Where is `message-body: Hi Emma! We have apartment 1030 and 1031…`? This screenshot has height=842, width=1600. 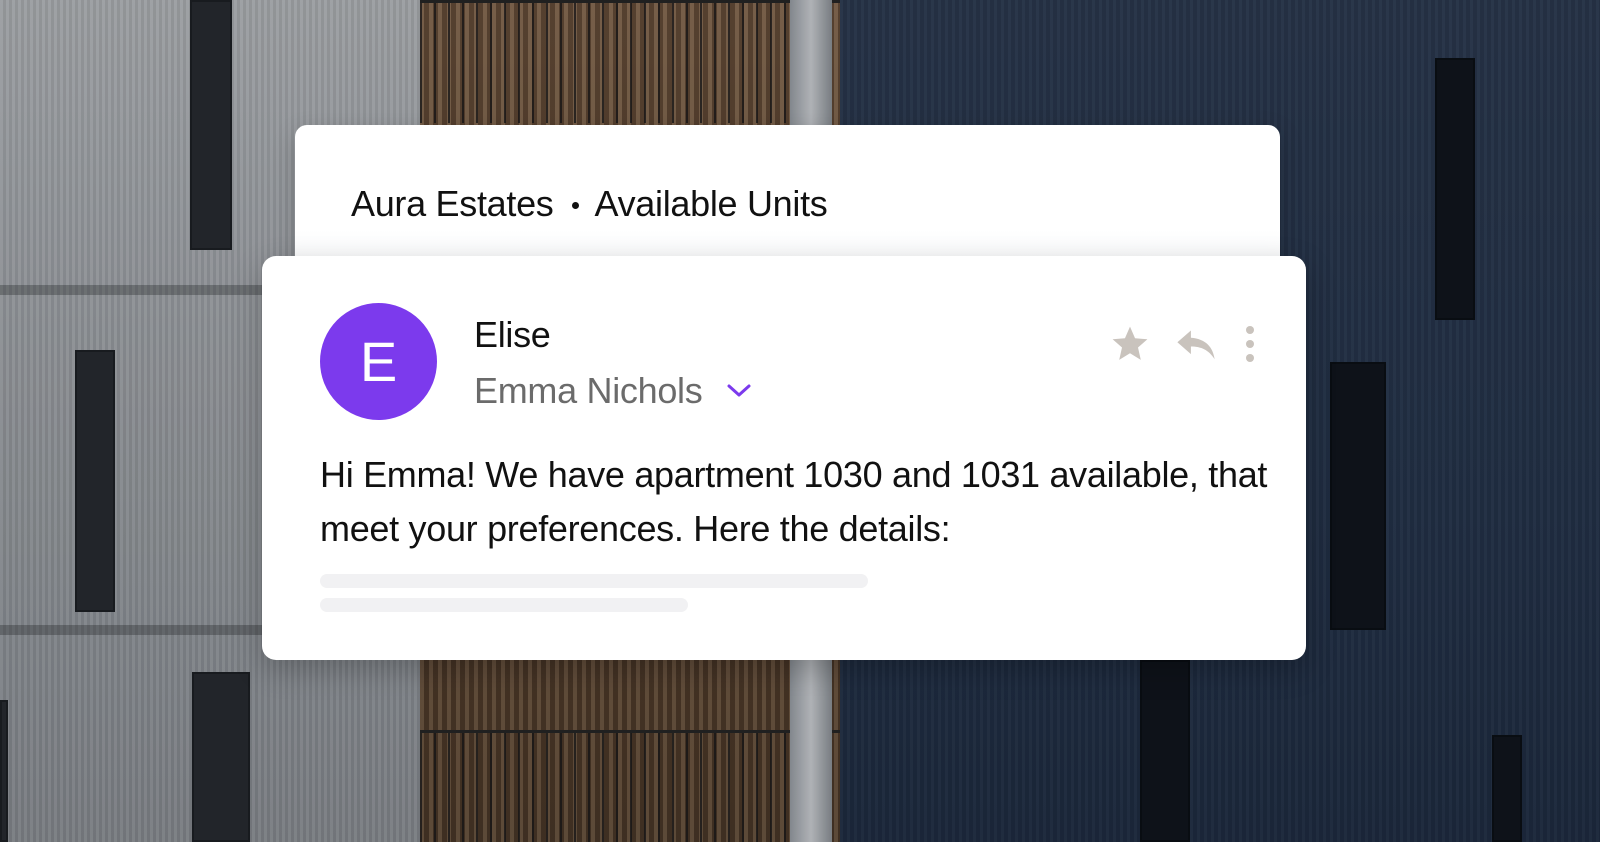 message-body: Hi Emma! We have apartment 1030 and 1031… is located at coordinates (794, 501).